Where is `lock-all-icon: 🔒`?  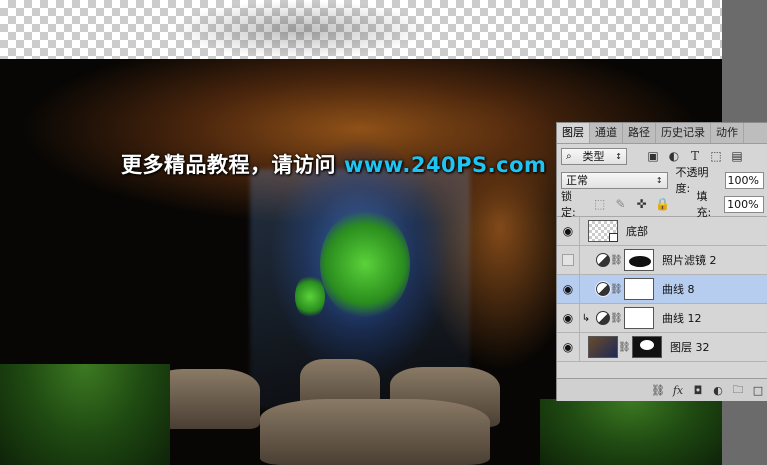
lock-all-icon: 🔒 is located at coordinates (663, 204).